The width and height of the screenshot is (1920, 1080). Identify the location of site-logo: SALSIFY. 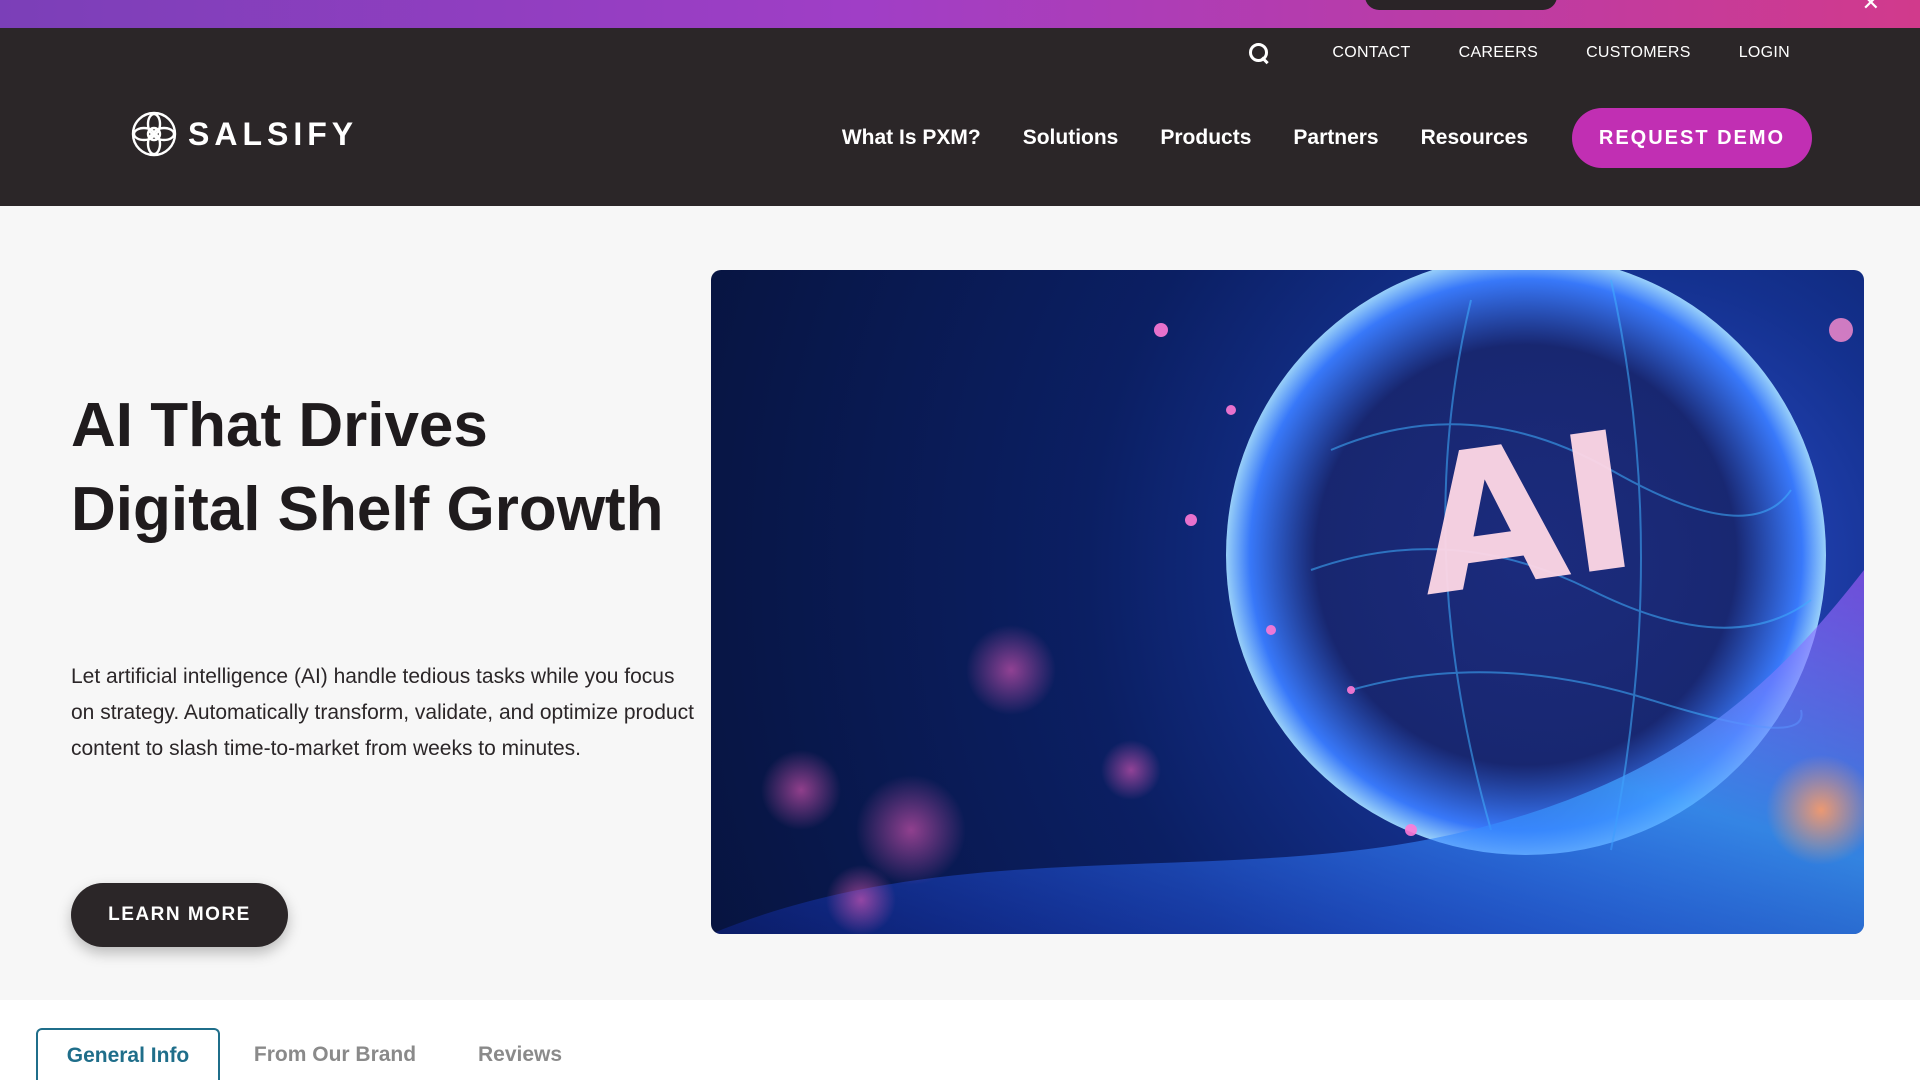
(244, 134).